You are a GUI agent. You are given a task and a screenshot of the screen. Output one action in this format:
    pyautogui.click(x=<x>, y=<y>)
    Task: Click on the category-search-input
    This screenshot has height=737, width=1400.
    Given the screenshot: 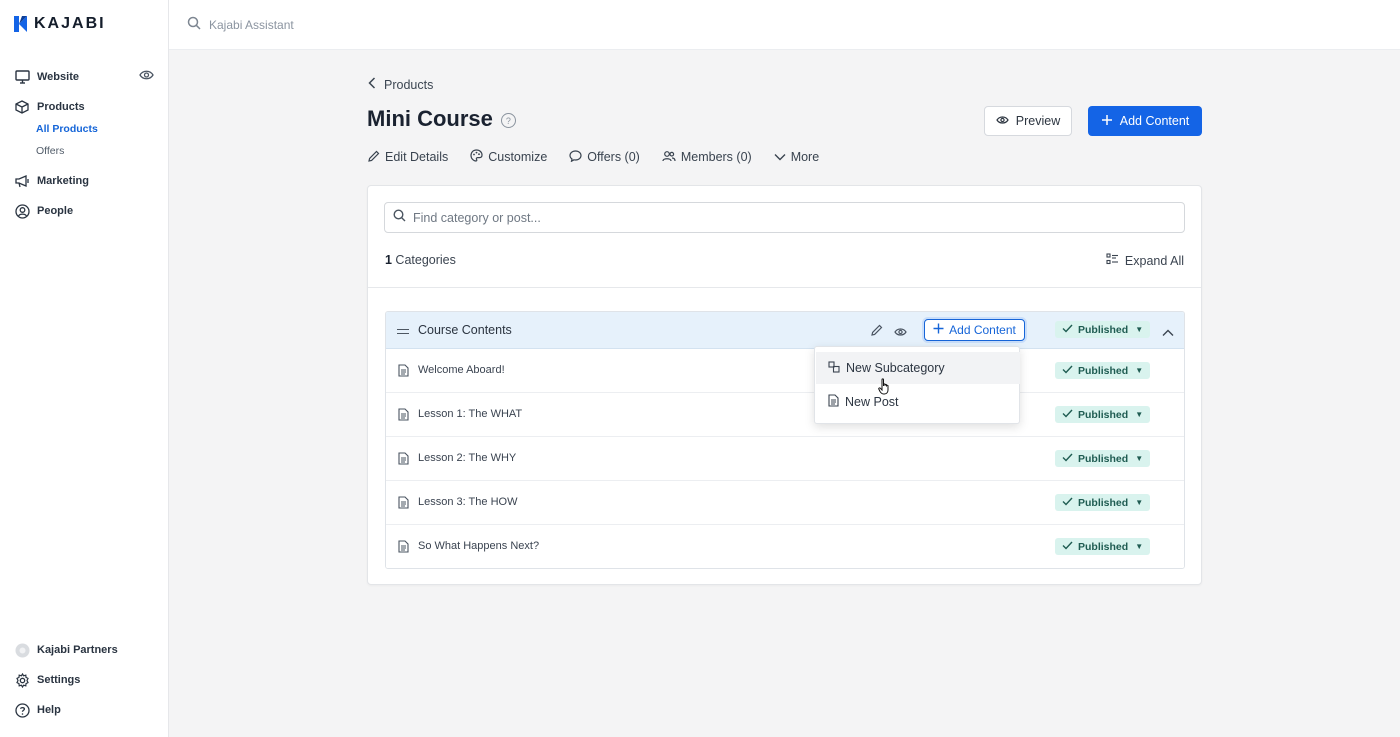 What is the action you would take?
    pyautogui.click(x=793, y=217)
    